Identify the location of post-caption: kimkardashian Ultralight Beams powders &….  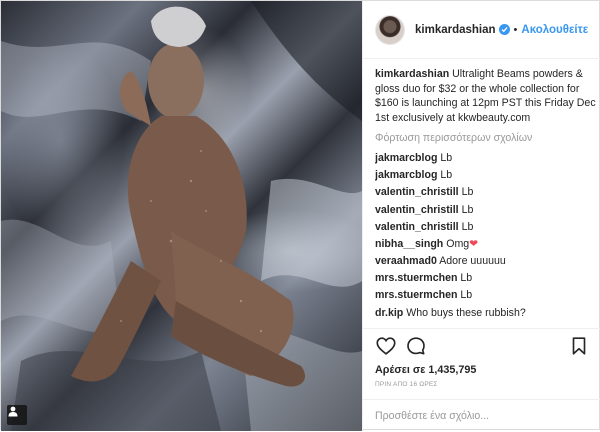
(486, 96).